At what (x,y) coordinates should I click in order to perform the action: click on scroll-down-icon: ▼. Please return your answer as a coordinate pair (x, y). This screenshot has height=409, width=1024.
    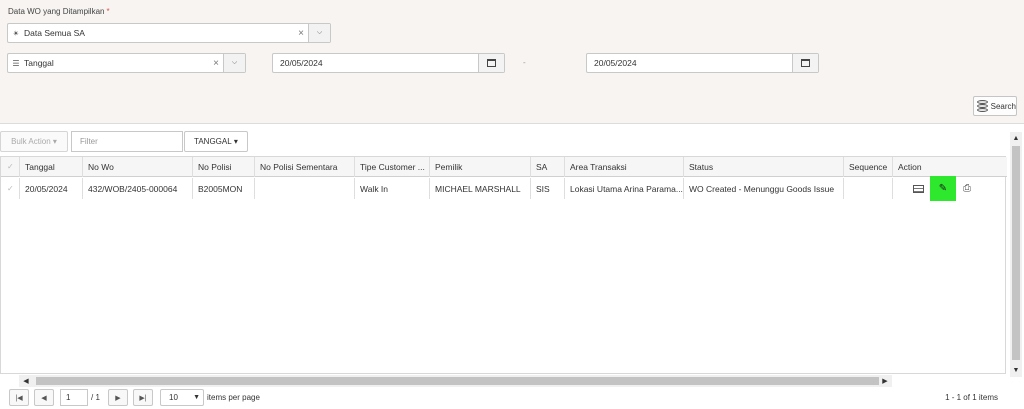
    Looking at the image, I should click on (1016, 370).